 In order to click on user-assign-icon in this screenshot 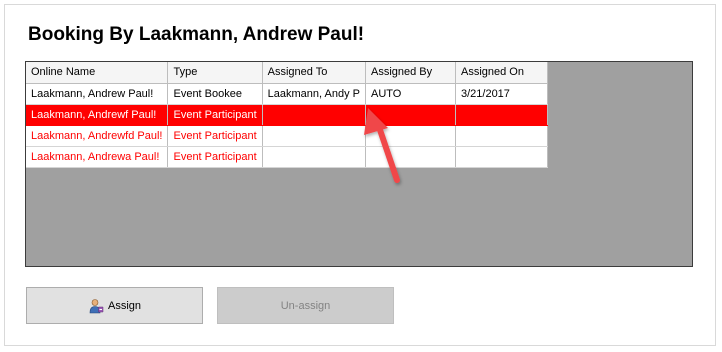, I will do `click(96, 305)`.